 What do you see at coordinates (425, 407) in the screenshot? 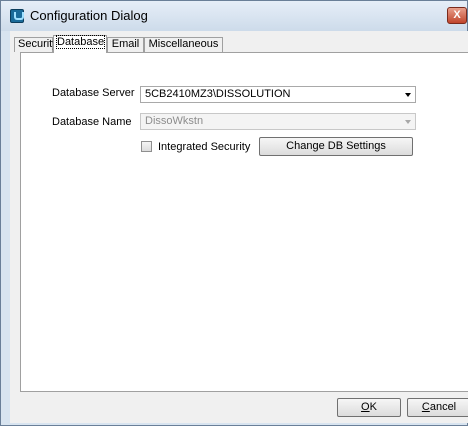
I see `cancel-mnemonic: C` at bounding box center [425, 407].